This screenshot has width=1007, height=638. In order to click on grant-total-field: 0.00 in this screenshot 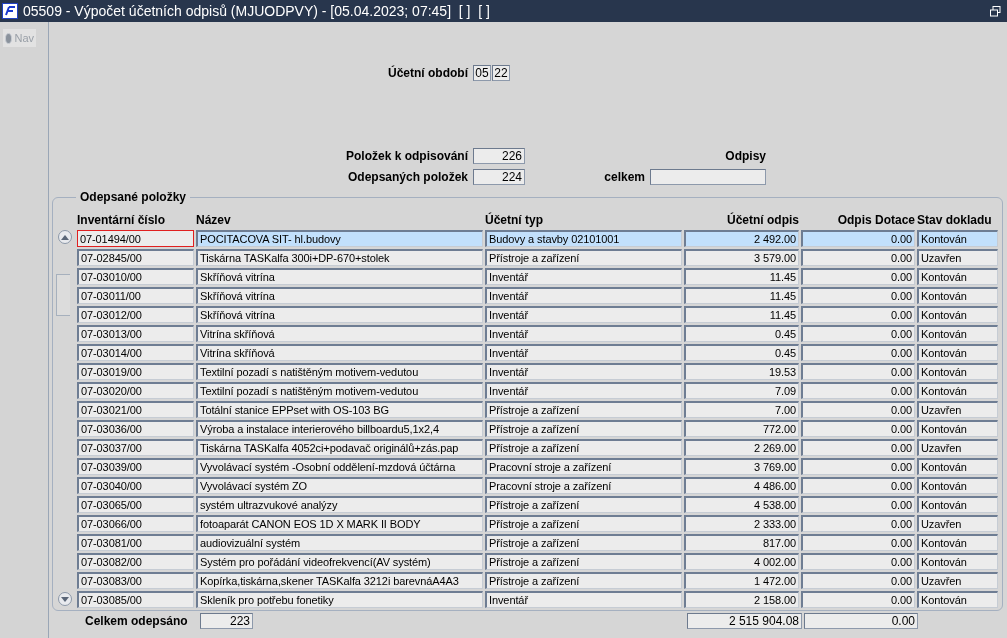, I will do `click(861, 621)`.